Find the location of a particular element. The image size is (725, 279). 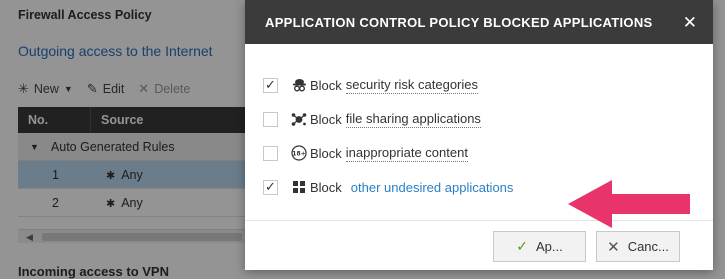

option-label-security-risk: security risk categories is located at coordinates (412, 85).